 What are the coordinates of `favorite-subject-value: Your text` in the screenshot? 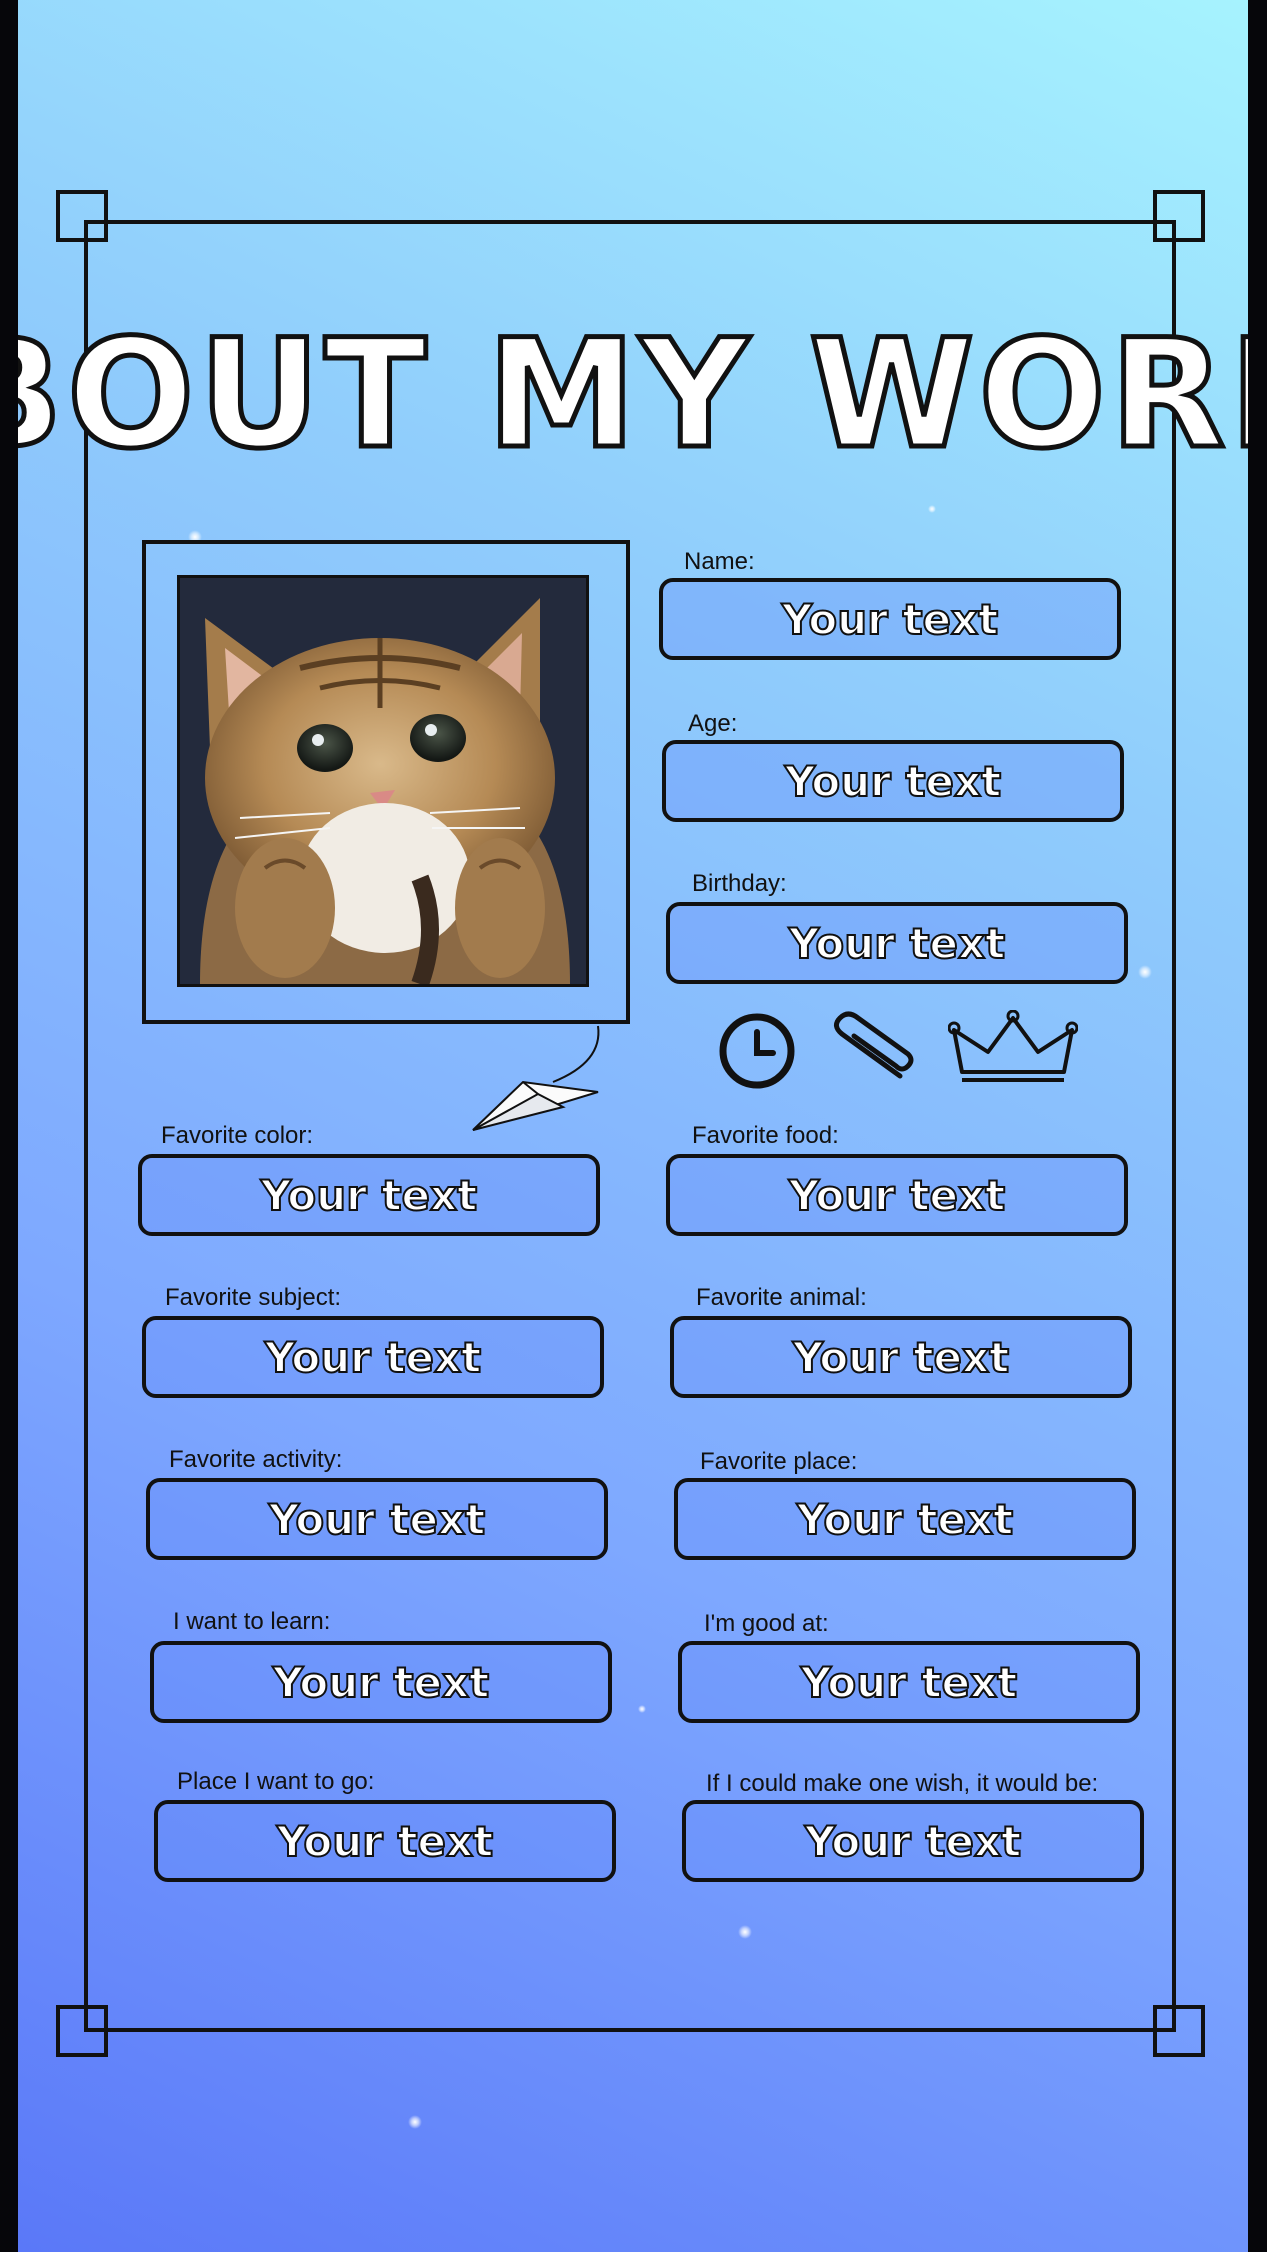 It's located at (373, 1357).